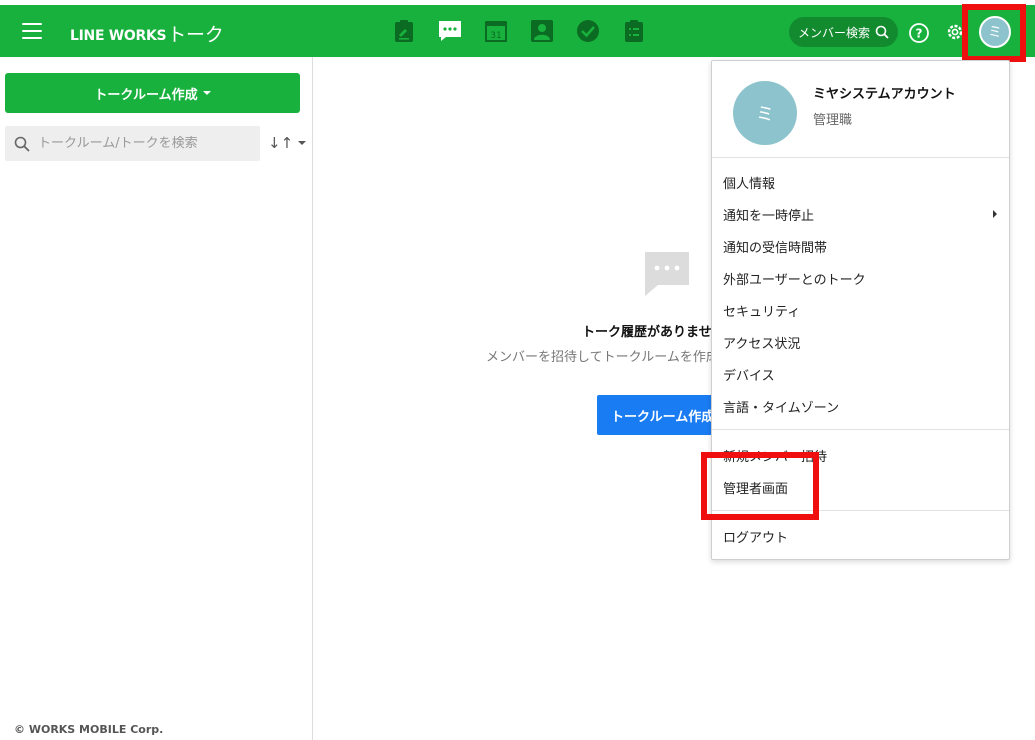 The image size is (1035, 740). I want to click on brand-logo: LINE WORKSトーク, so click(147, 32).